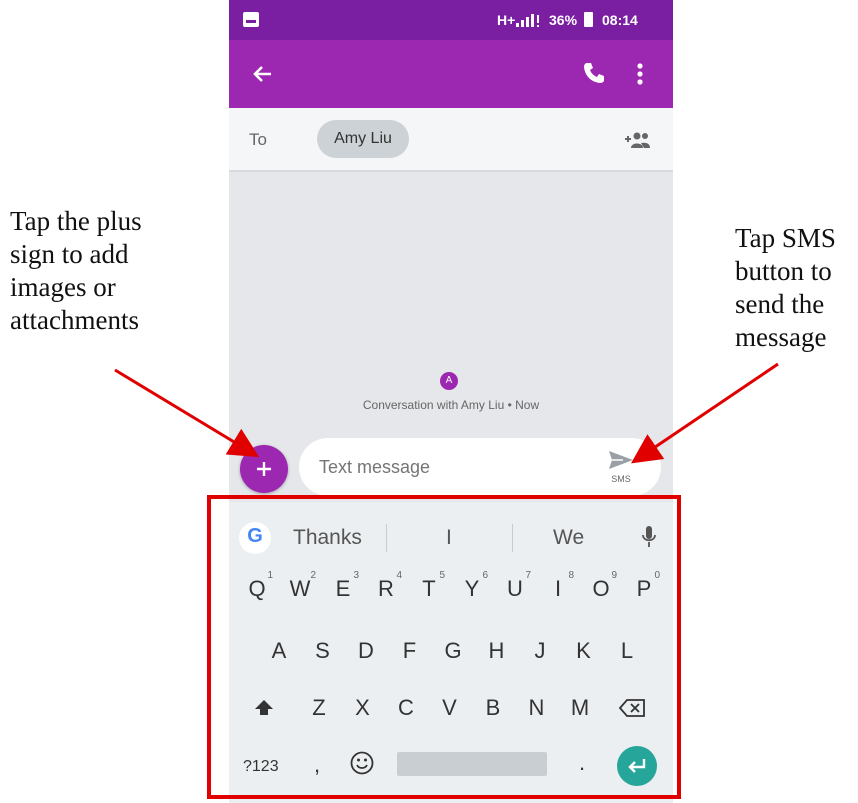  I want to click on key-u-label: U, so click(515, 588).